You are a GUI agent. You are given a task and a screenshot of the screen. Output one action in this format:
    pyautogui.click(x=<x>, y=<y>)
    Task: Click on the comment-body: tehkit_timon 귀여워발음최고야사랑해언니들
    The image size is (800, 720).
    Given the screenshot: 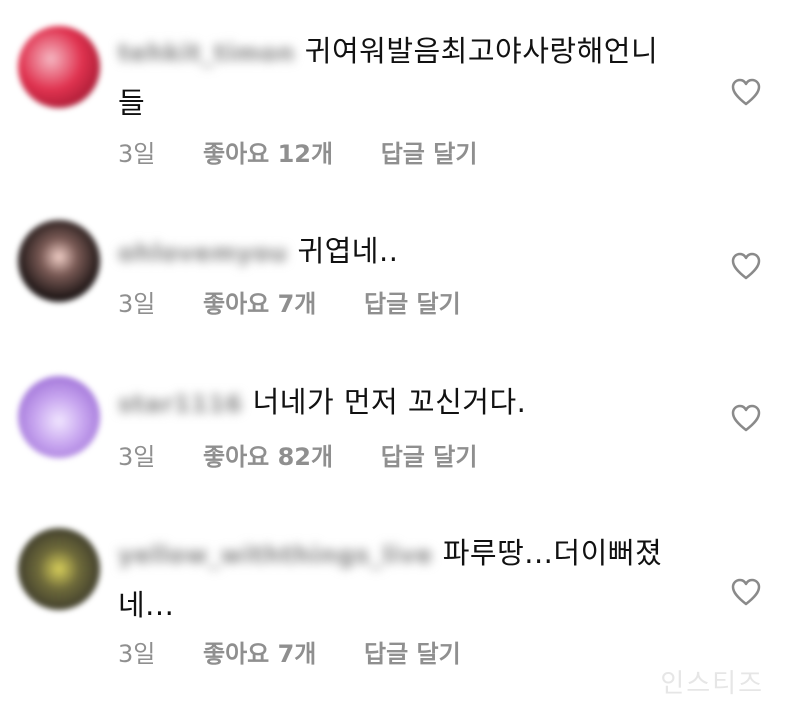 What is the action you would take?
    pyautogui.click(x=398, y=77)
    